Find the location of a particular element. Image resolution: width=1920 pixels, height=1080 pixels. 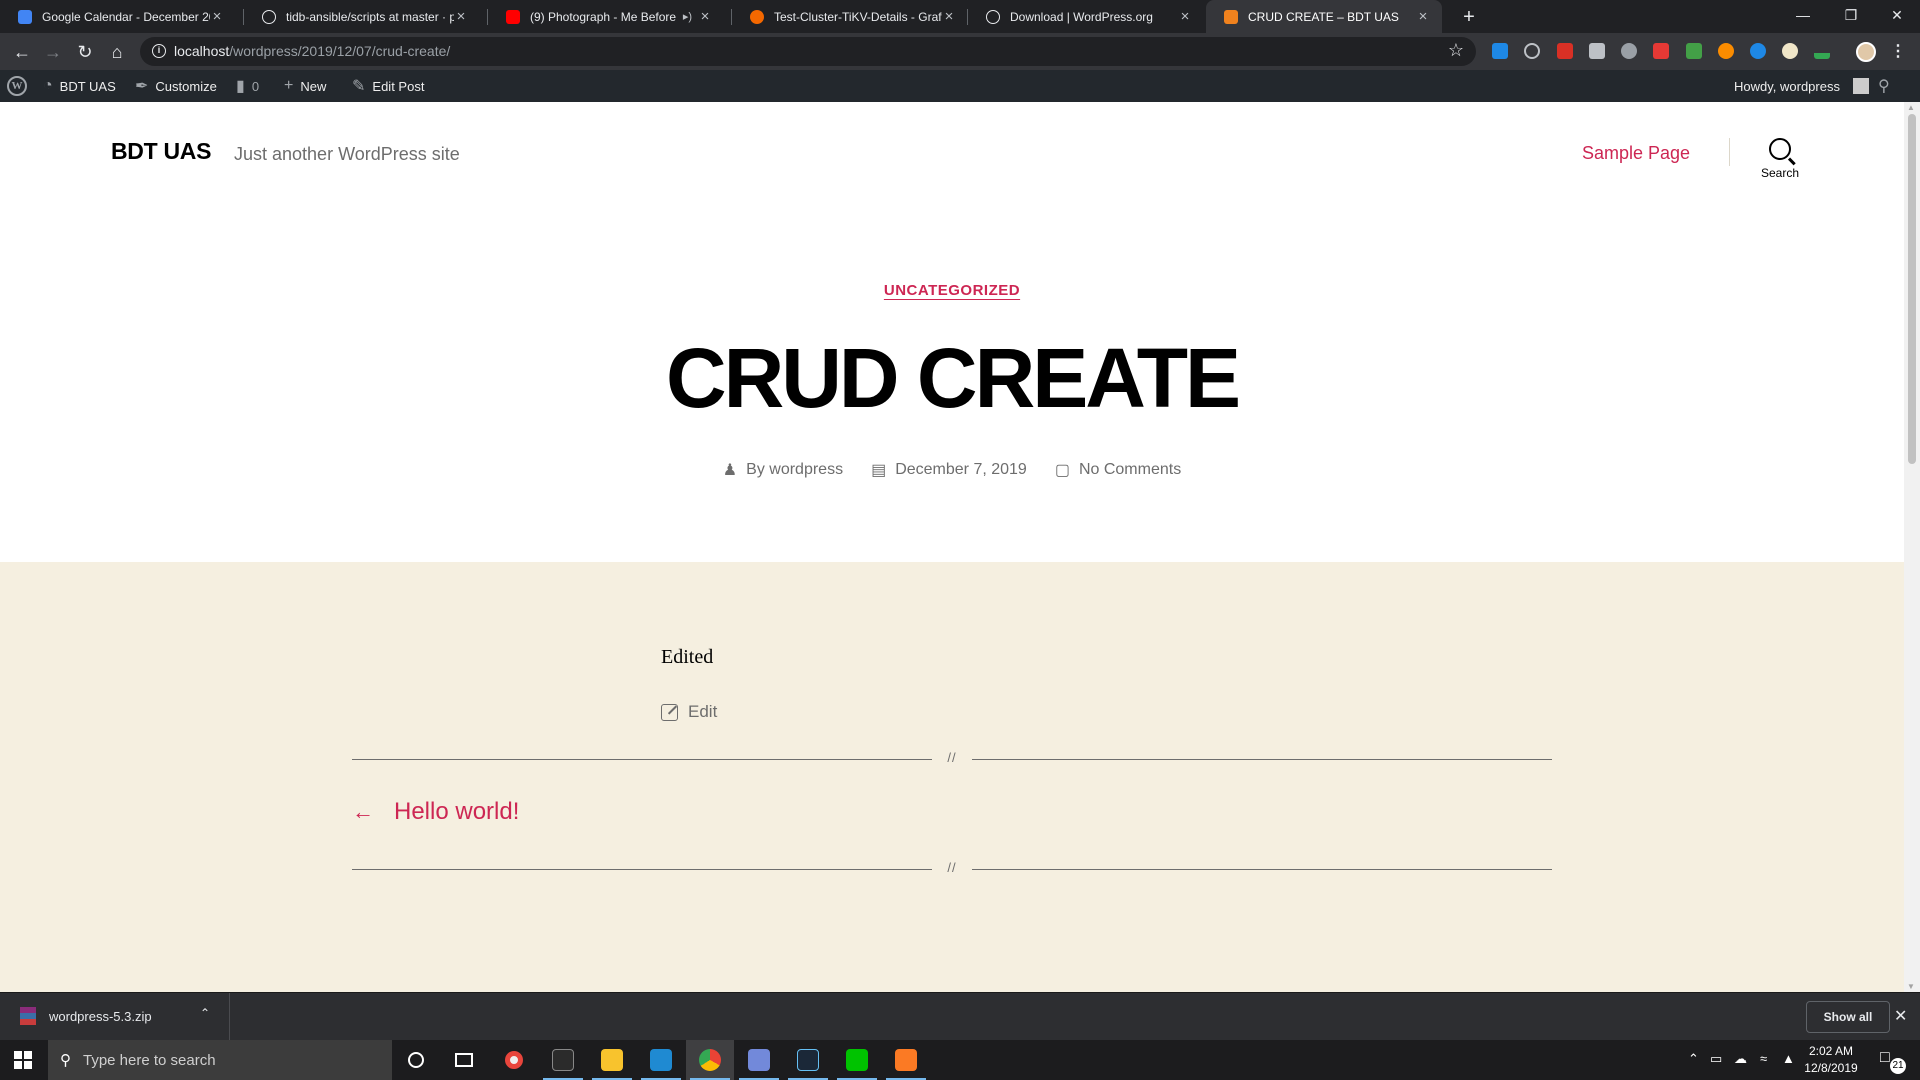

nav-item-sample-page: Sample Page is located at coordinates (1636, 153).